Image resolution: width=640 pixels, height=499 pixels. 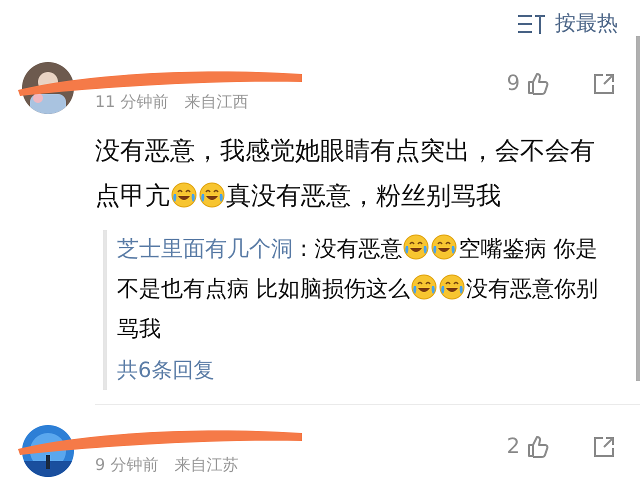 What do you see at coordinates (567, 24) in the screenshot?
I see `sort-button: 按最热` at bounding box center [567, 24].